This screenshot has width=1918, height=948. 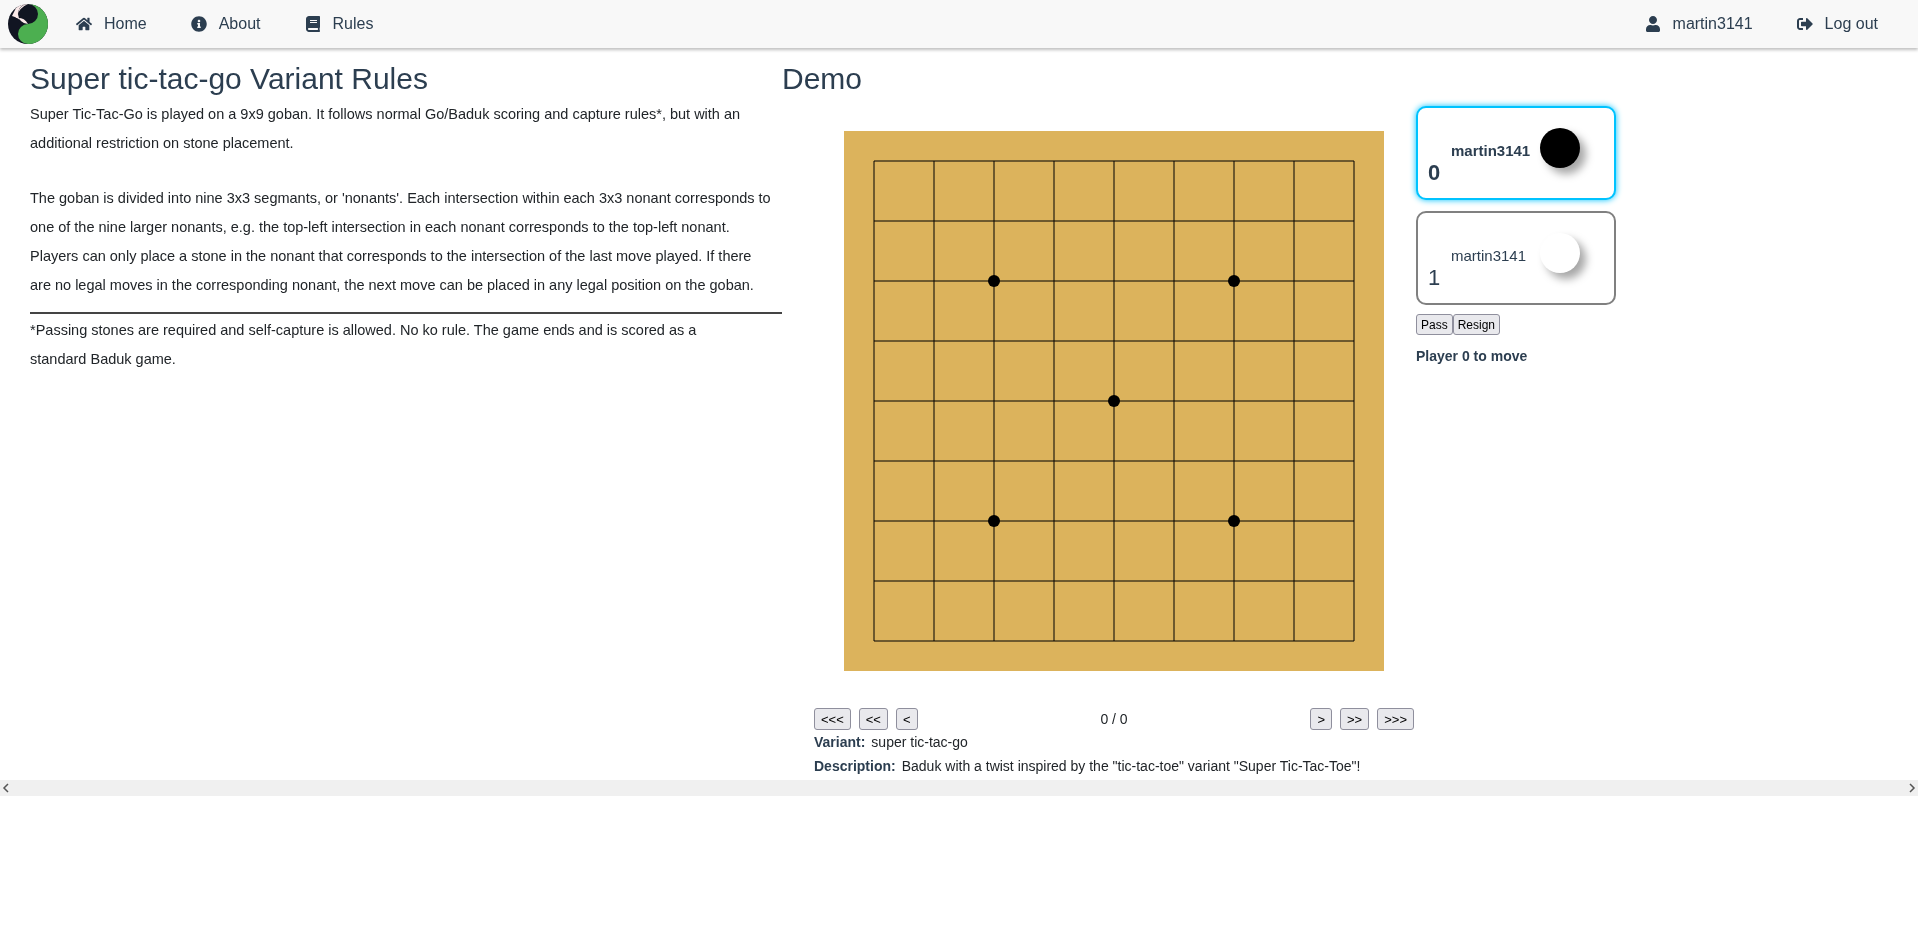 What do you see at coordinates (1472, 356) in the screenshot?
I see `turn-status: Player 0 to move` at bounding box center [1472, 356].